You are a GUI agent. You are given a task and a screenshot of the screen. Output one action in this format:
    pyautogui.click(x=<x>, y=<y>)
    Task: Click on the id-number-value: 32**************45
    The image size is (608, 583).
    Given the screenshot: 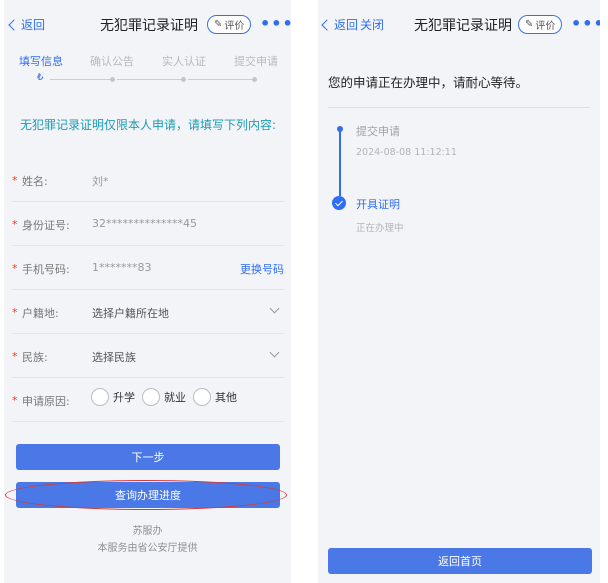 What is the action you would take?
    pyautogui.click(x=144, y=223)
    